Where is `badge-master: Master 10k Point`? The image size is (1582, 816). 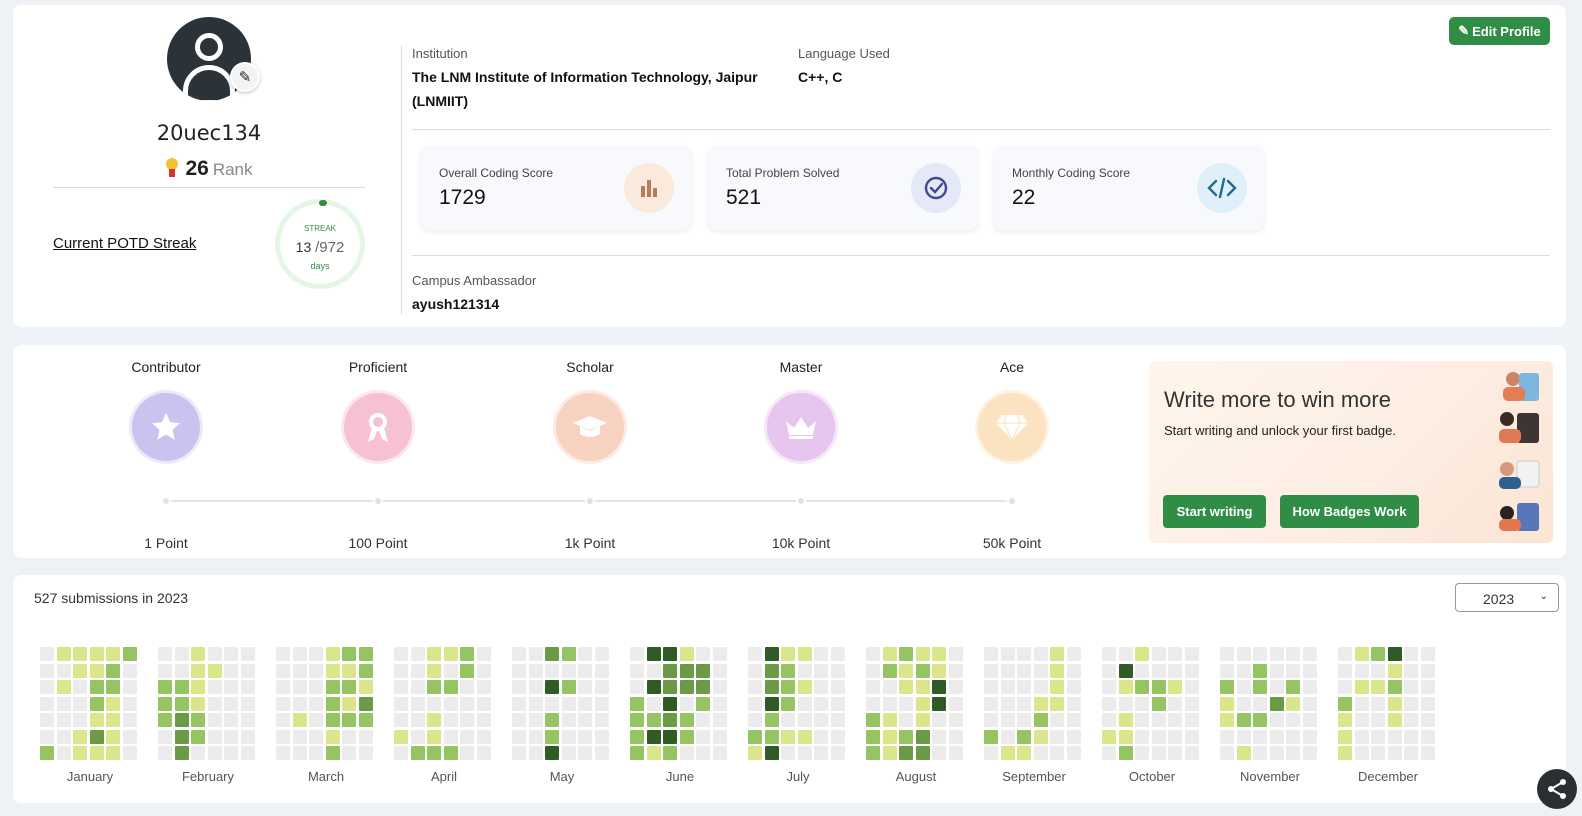 badge-master: Master 10k Point is located at coordinates (801, 455).